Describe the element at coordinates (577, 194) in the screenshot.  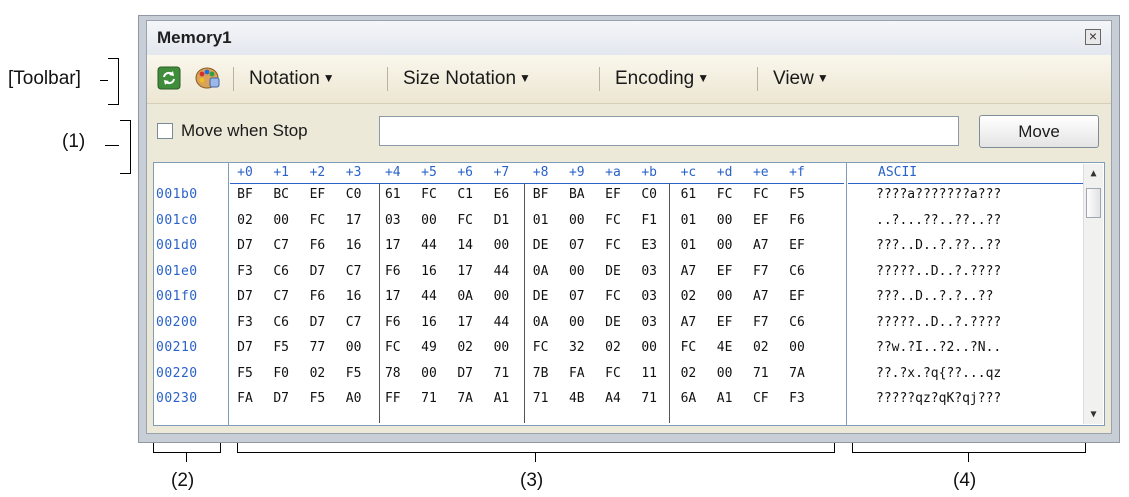
I see `byte-cell: BA` at that location.